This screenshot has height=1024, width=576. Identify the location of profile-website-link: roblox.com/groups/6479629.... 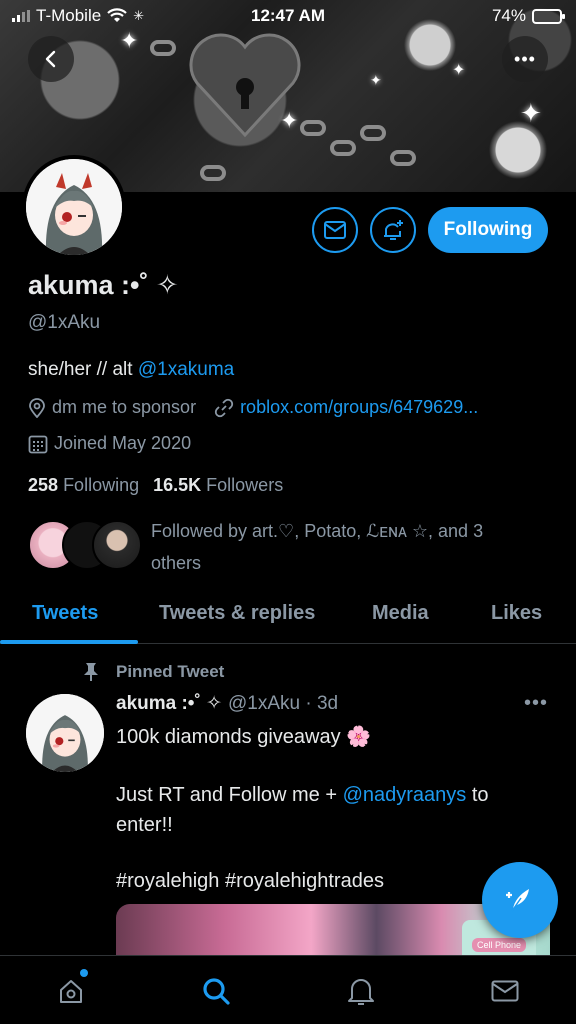
(359, 407).